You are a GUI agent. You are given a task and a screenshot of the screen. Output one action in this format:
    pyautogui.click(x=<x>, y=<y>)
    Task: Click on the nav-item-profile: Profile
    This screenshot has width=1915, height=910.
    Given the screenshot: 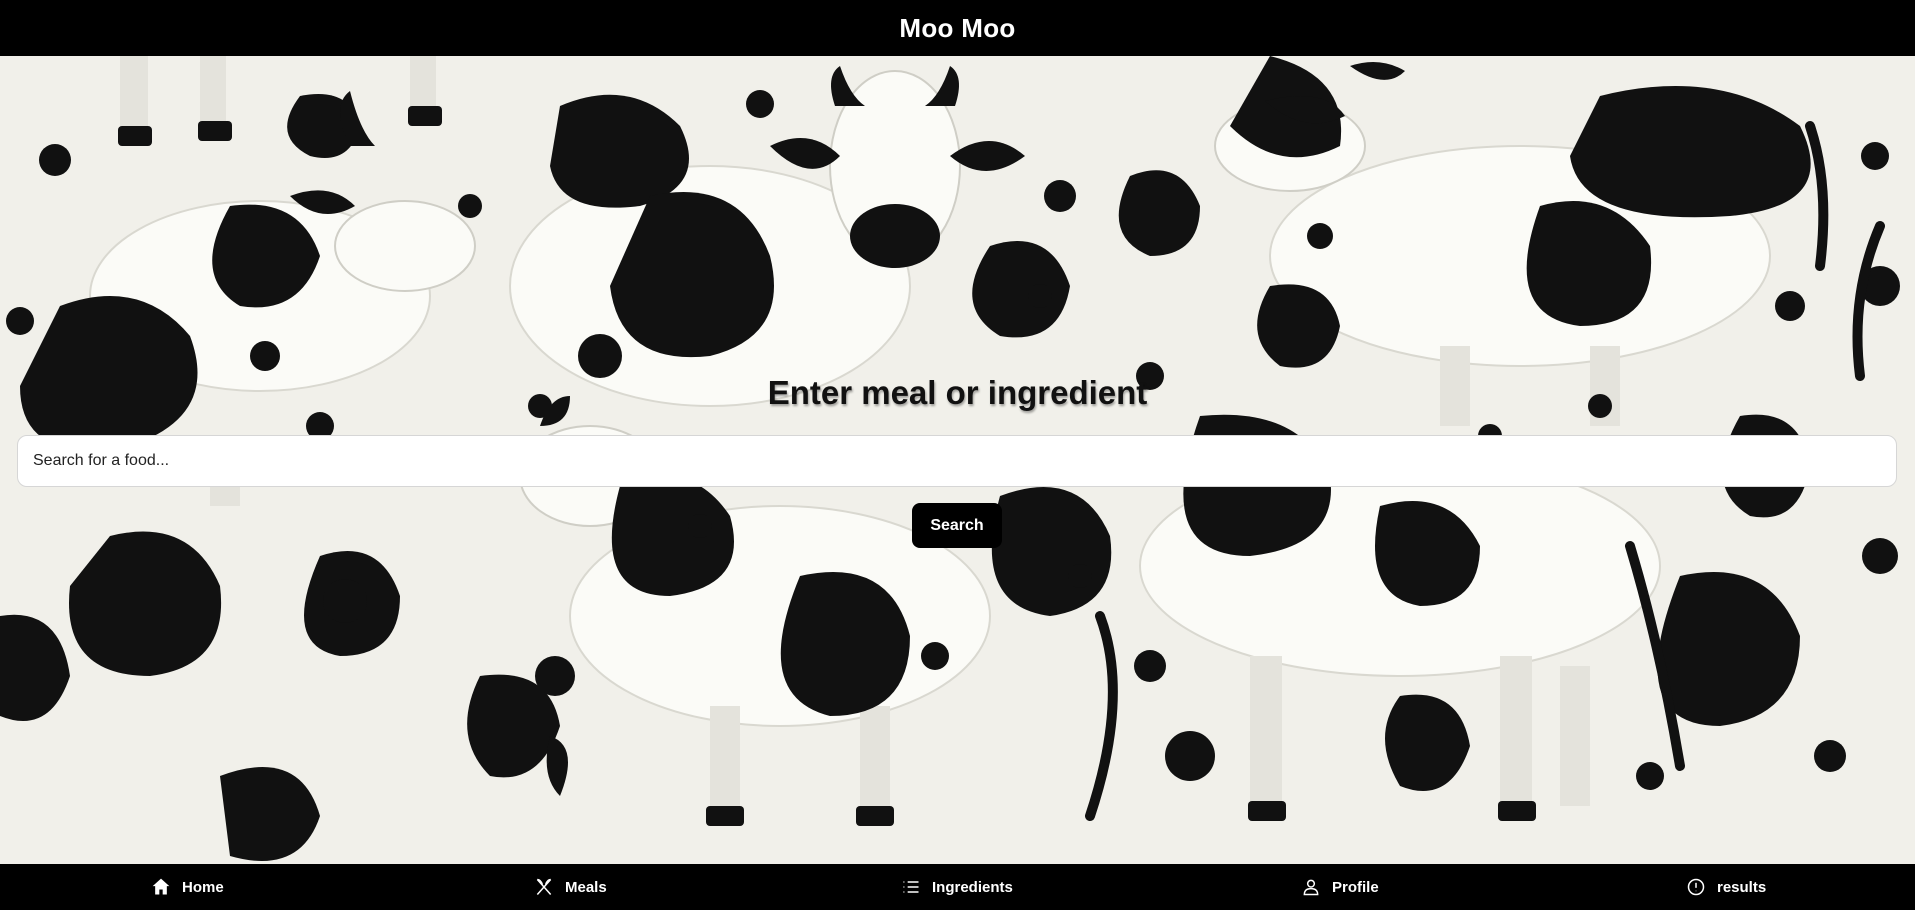 What is the action you would take?
    pyautogui.click(x=1339, y=887)
    